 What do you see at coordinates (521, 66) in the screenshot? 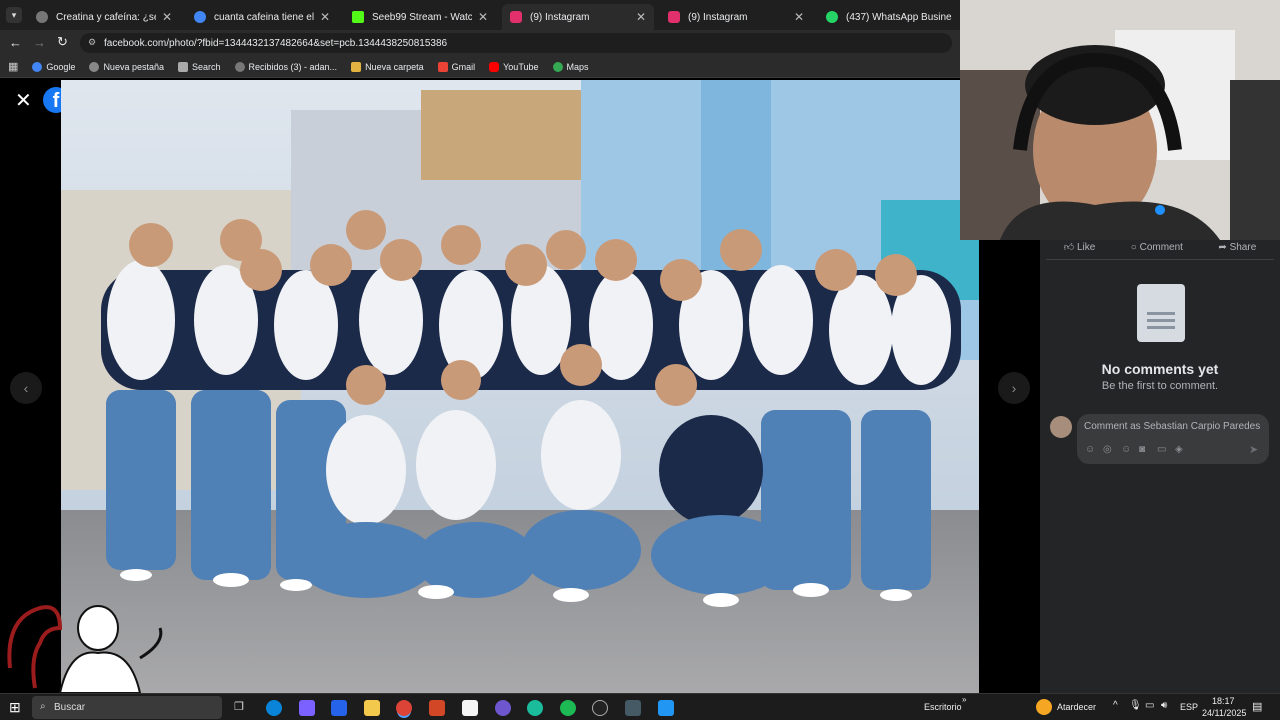
I see `bookmark-label: YouTube` at bounding box center [521, 66].